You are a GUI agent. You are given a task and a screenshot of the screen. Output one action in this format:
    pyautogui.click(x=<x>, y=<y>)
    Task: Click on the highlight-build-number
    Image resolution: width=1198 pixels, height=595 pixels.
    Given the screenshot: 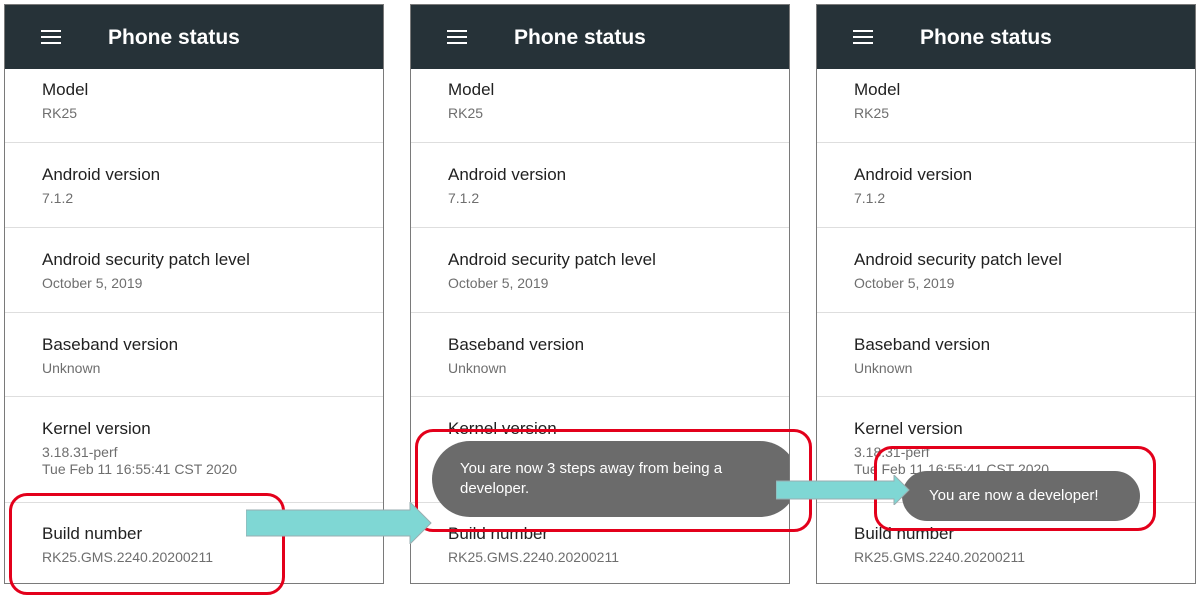 What is the action you would take?
    pyautogui.click(x=147, y=544)
    